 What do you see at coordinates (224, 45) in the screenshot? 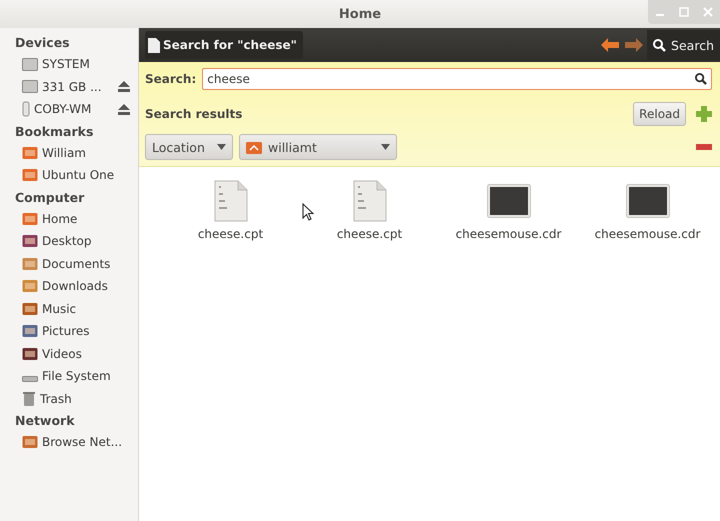
I see `location-button: Search for "cheese"` at bounding box center [224, 45].